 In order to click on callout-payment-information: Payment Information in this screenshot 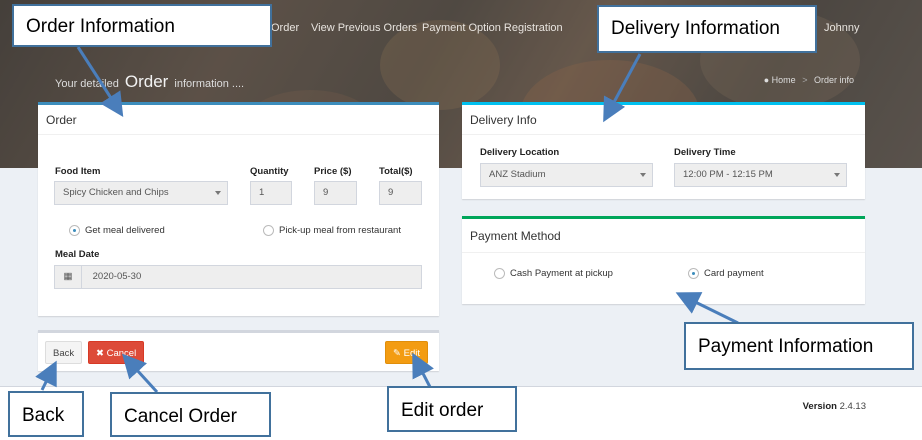, I will do `click(799, 346)`.